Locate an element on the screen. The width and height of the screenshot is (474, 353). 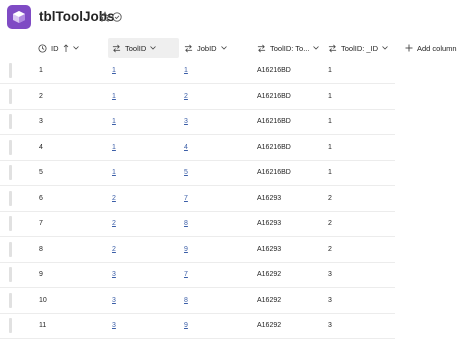
table-row: 2 1 2 A16216BD 1 is located at coordinates (197, 97).